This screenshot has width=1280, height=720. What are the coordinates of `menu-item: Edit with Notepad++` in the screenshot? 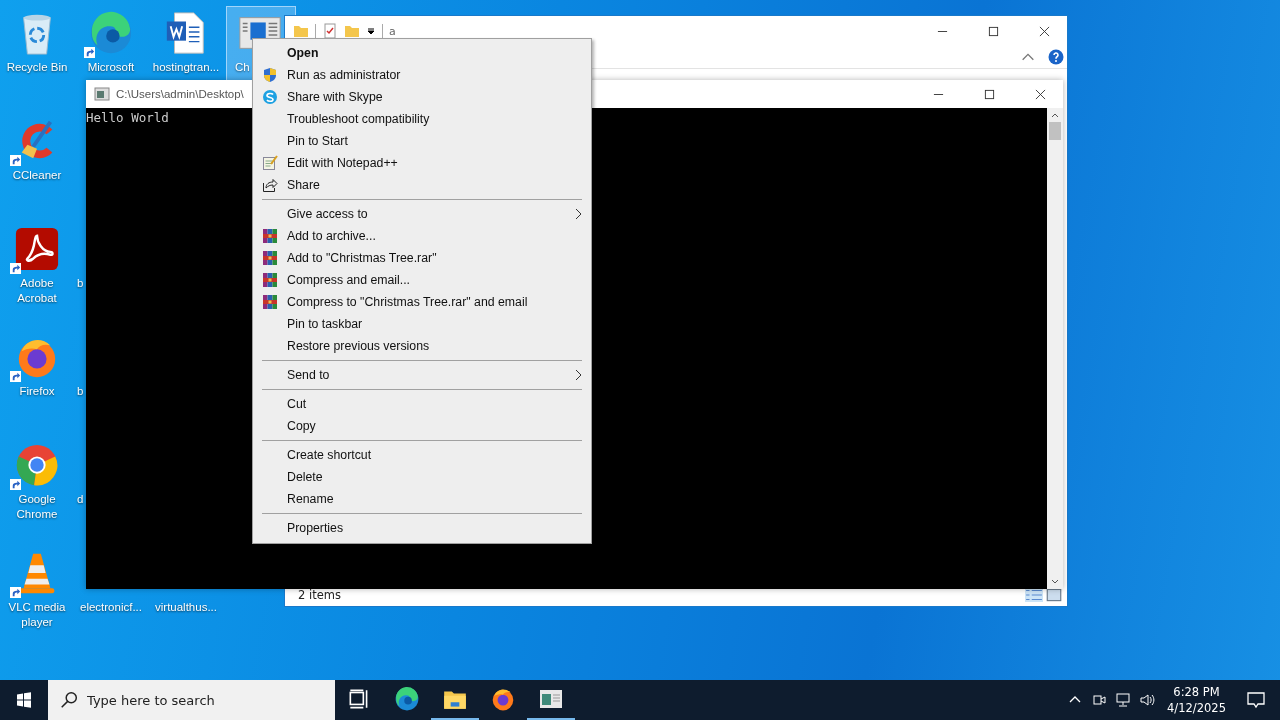 It's located at (422, 163).